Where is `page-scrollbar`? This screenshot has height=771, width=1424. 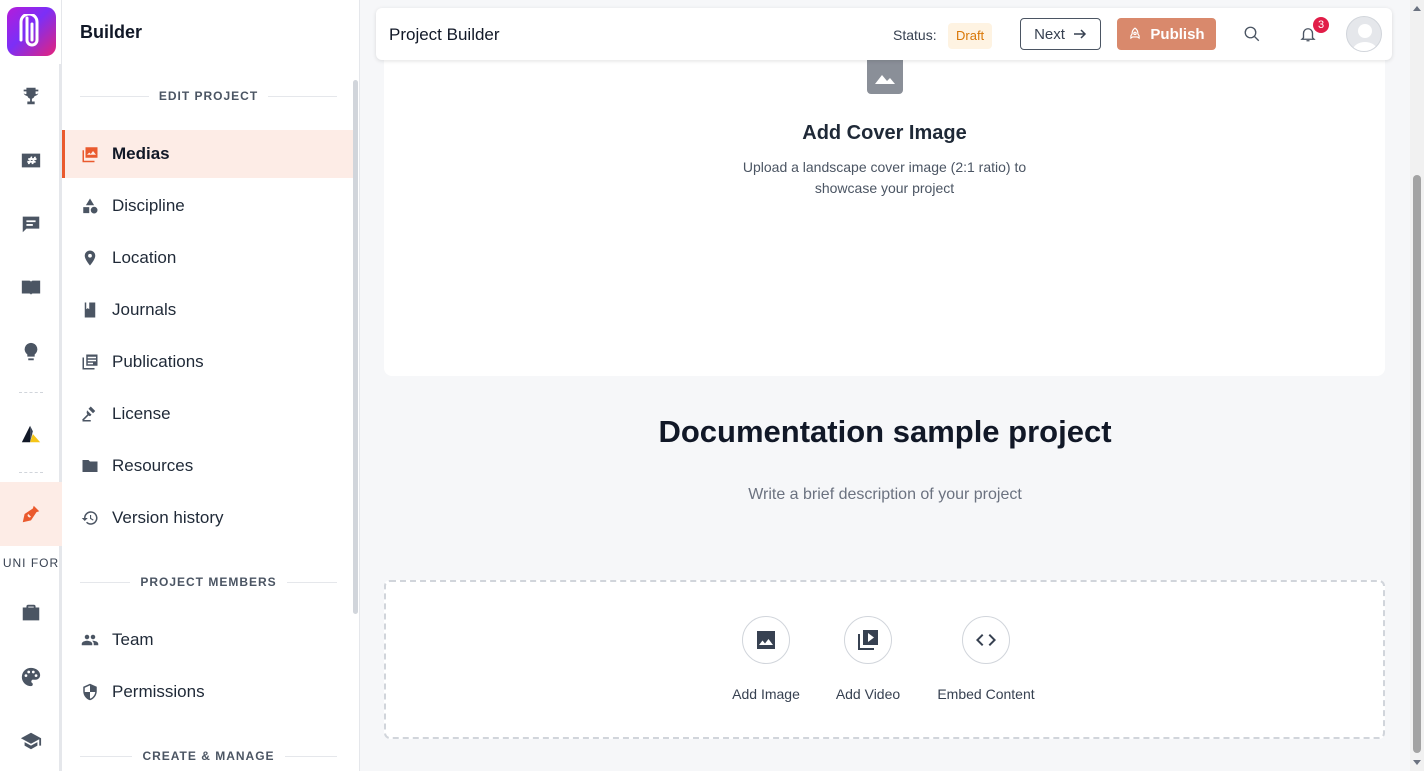 page-scrollbar is located at coordinates (1417, 385).